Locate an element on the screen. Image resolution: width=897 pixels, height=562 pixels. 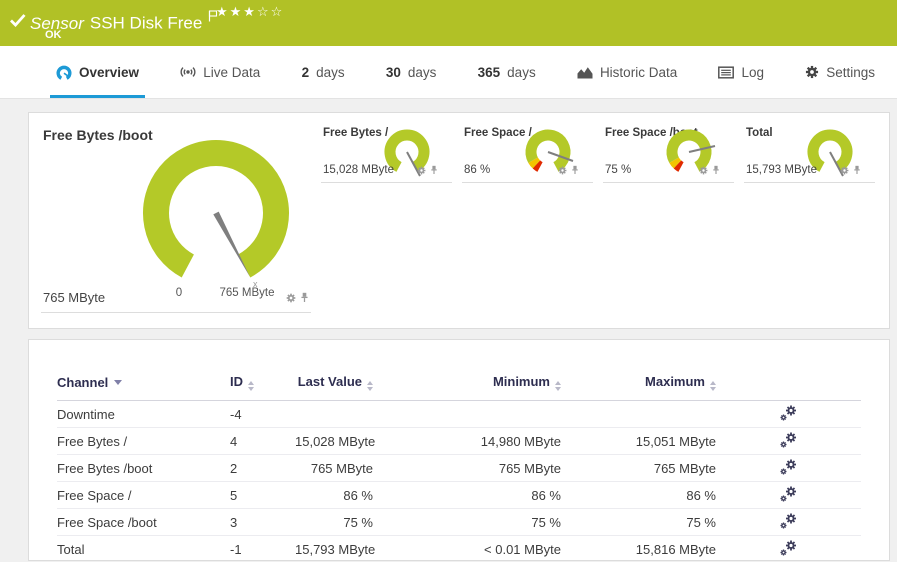
channel-id: -1 is located at coordinates (262, 548).